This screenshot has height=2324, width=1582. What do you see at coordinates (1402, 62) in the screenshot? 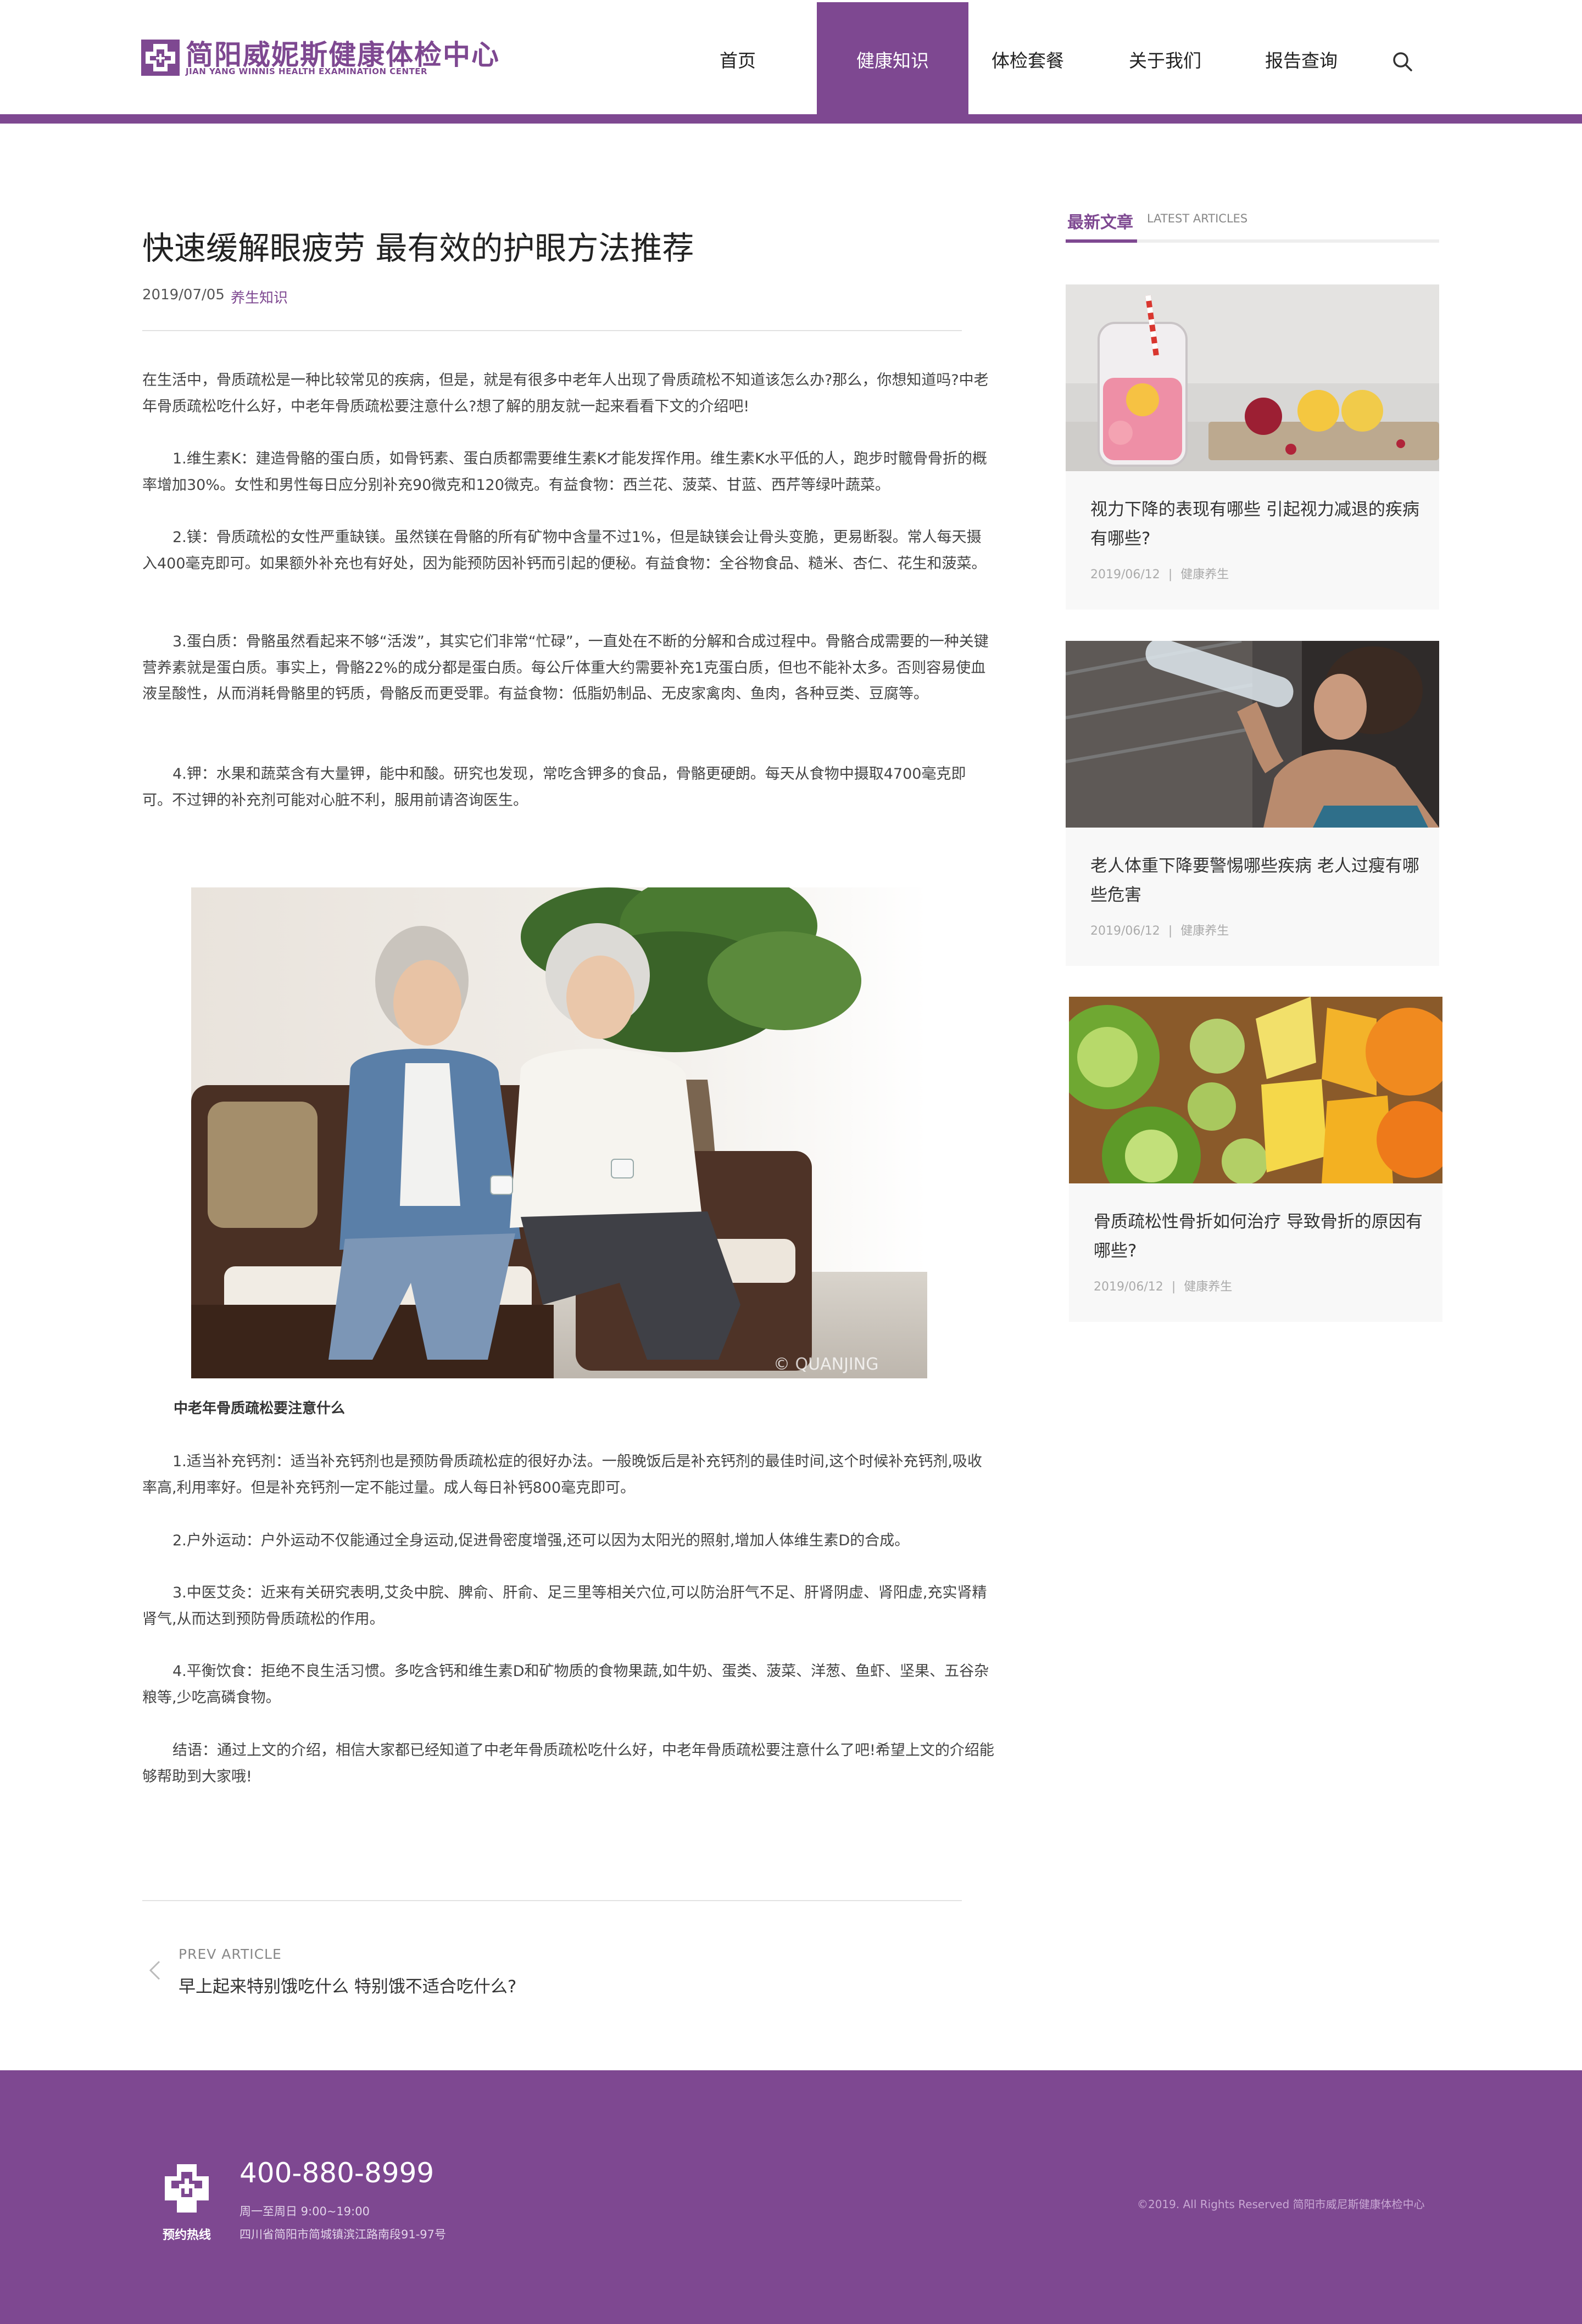
I see `search-icon` at bounding box center [1402, 62].